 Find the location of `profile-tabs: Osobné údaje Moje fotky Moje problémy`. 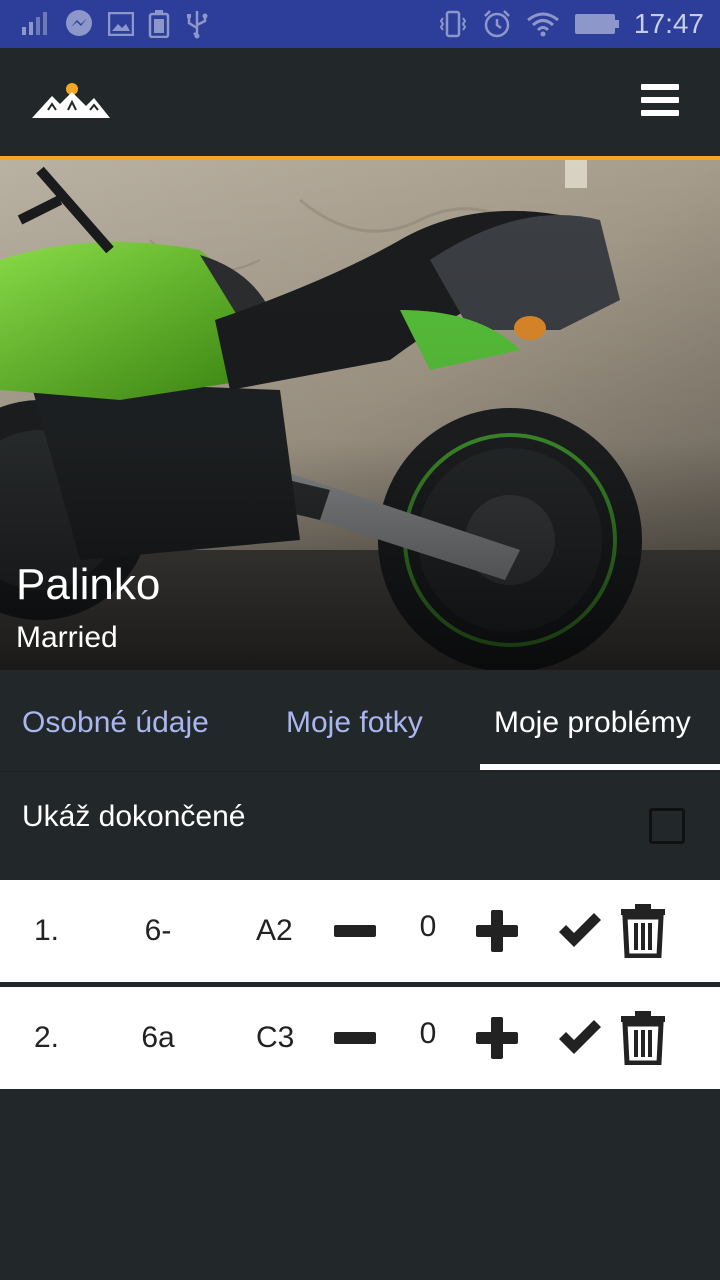

profile-tabs: Osobné údaje Moje fotky Moje problémy is located at coordinates (360, 721).